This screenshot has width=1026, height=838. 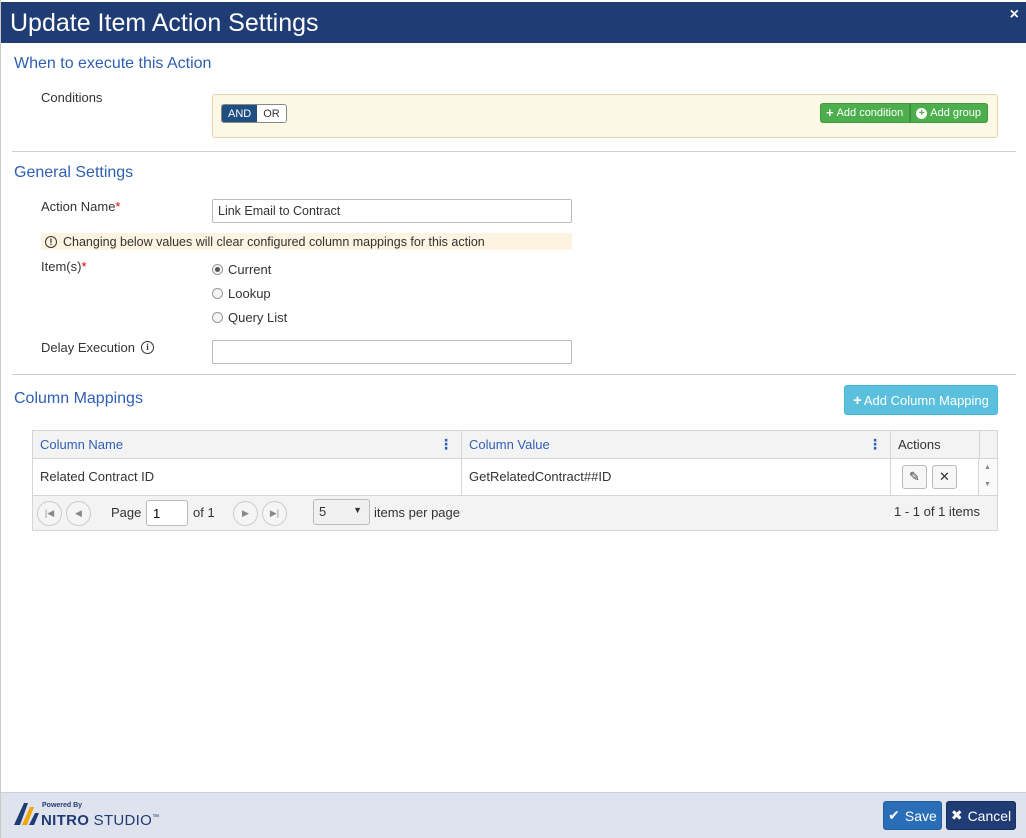 I want to click on grid-scrollbar: ▲ ▼, so click(x=988, y=477).